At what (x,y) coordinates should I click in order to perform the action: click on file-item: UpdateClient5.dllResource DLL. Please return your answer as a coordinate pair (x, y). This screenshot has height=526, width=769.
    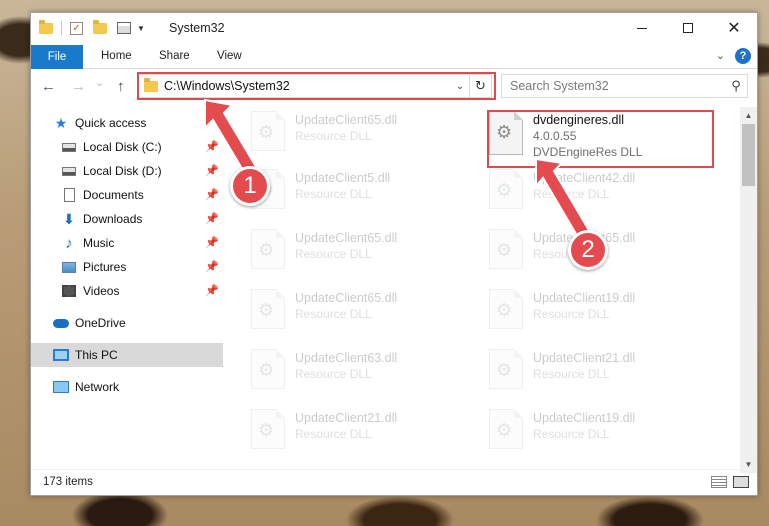
    Looking at the image, I should click on (363, 194).